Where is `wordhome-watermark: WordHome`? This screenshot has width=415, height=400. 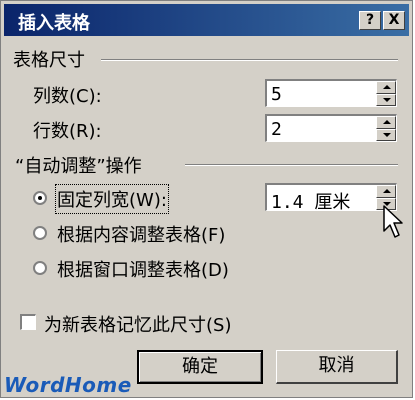
wordhome-watermark: WordHome is located at coordinates (68, 385).